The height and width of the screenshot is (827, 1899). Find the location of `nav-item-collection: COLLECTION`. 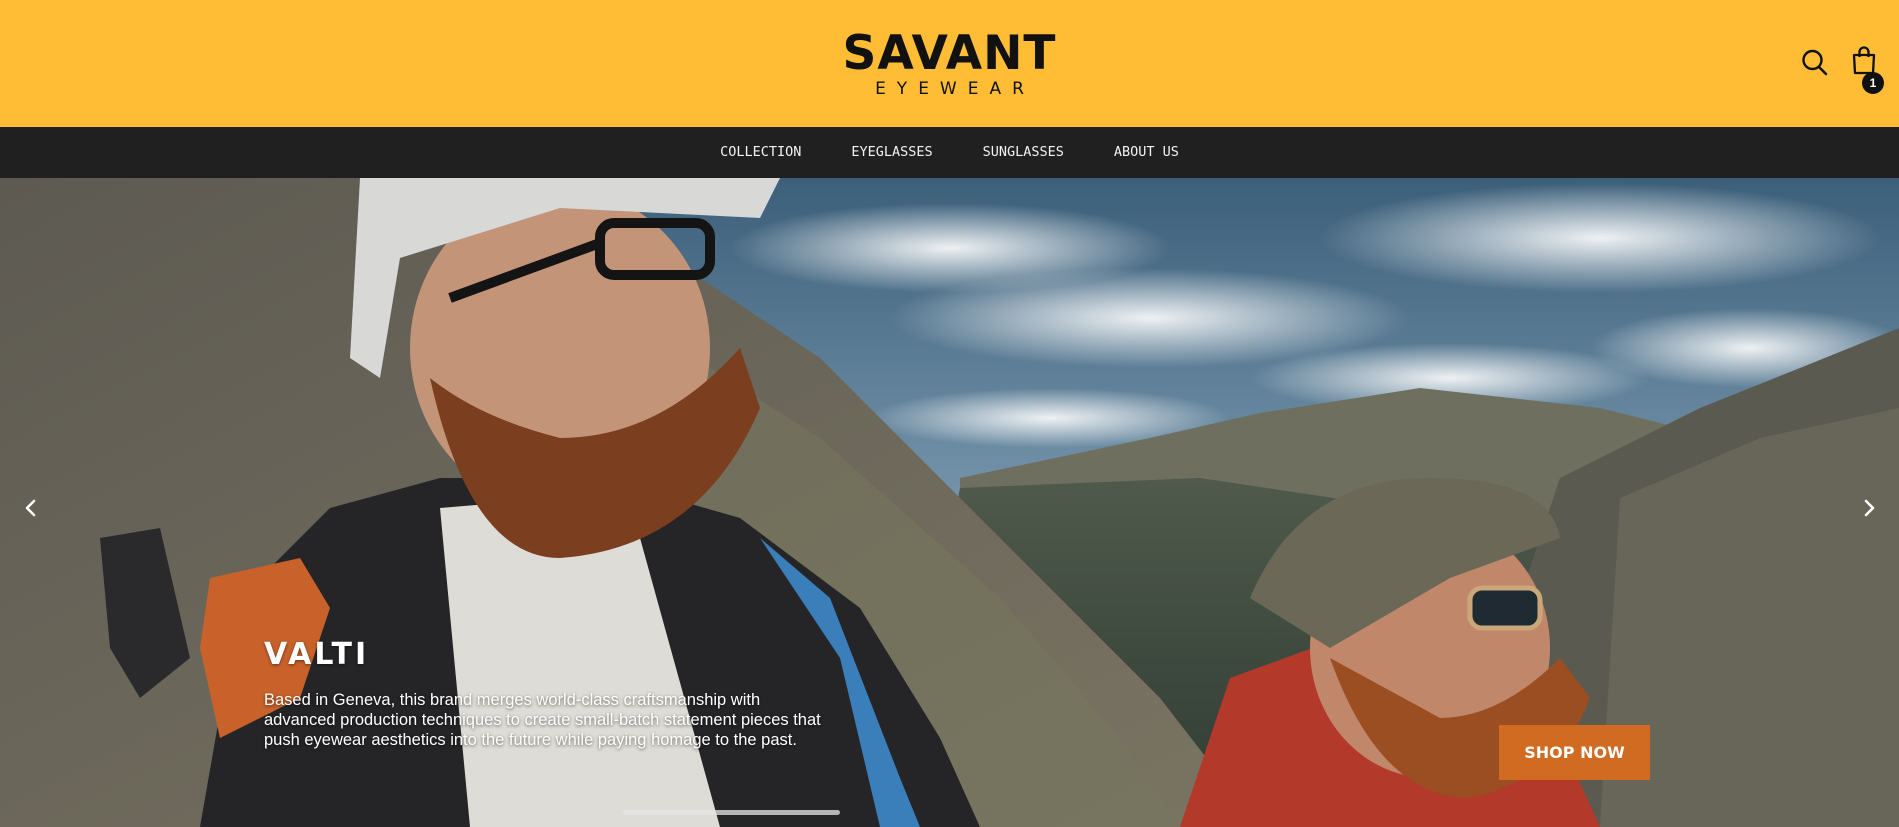

nav-item-collection: COLLECTION is located at coordinates (760, 152).